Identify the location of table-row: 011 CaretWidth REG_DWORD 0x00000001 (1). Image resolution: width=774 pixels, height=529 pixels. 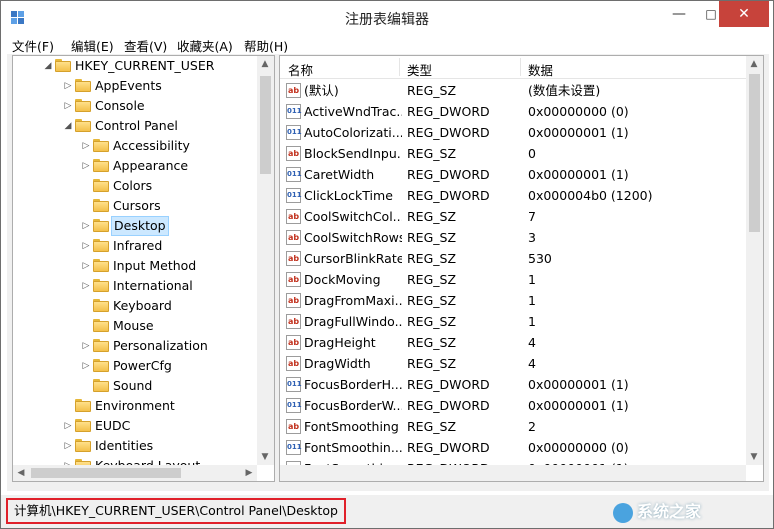
(513, 174).